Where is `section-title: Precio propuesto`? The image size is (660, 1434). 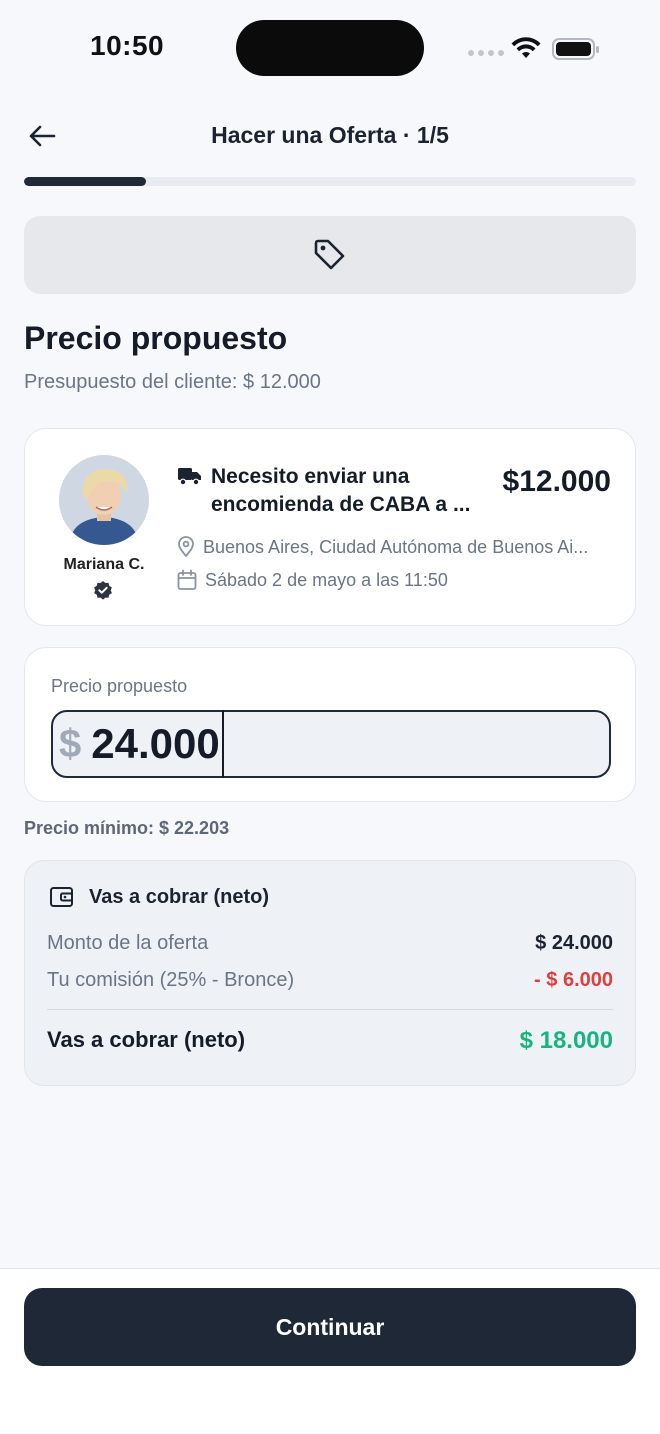 section-title: Precio propuesto is located at coordinates (156, 338).